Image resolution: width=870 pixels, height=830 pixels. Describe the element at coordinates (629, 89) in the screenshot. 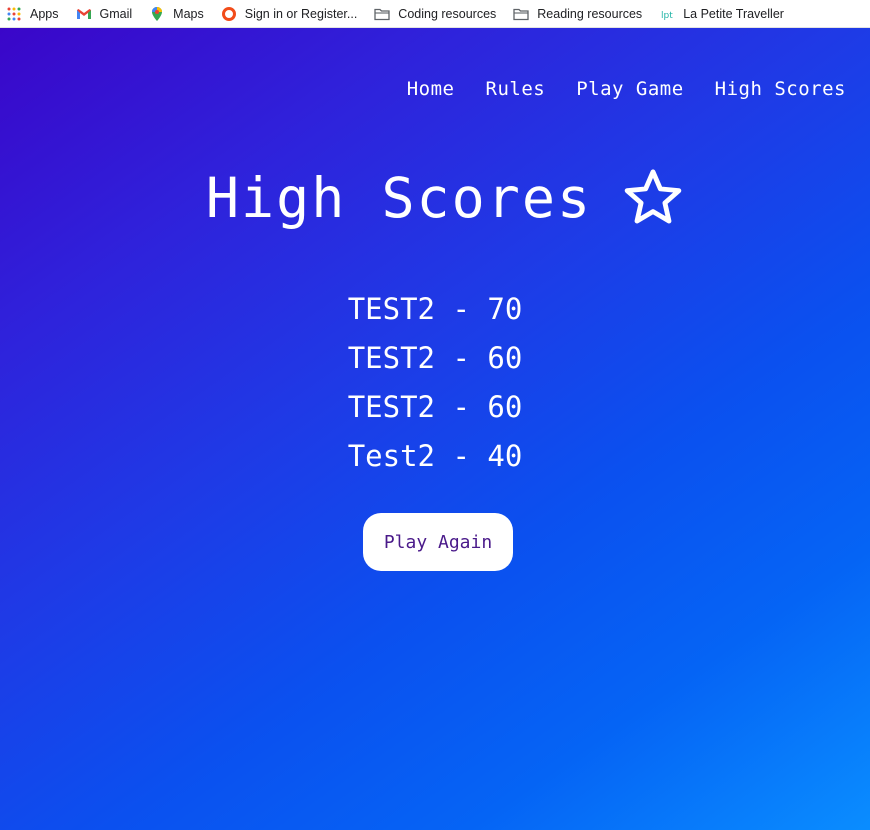

I see `nav-play-game: Play Game` at that location.